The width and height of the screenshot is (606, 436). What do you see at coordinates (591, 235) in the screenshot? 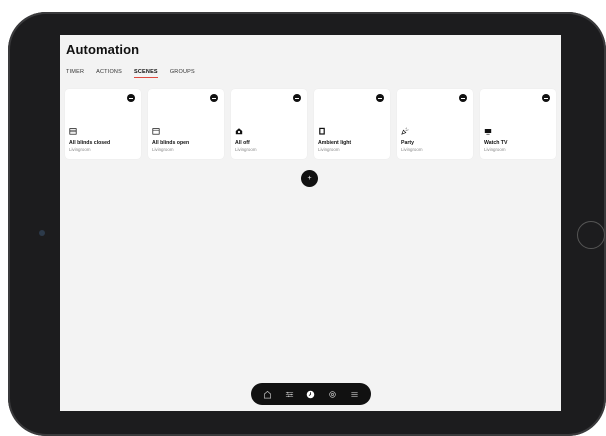
I see `home-hardware-button` at bounding box center [591, 235].